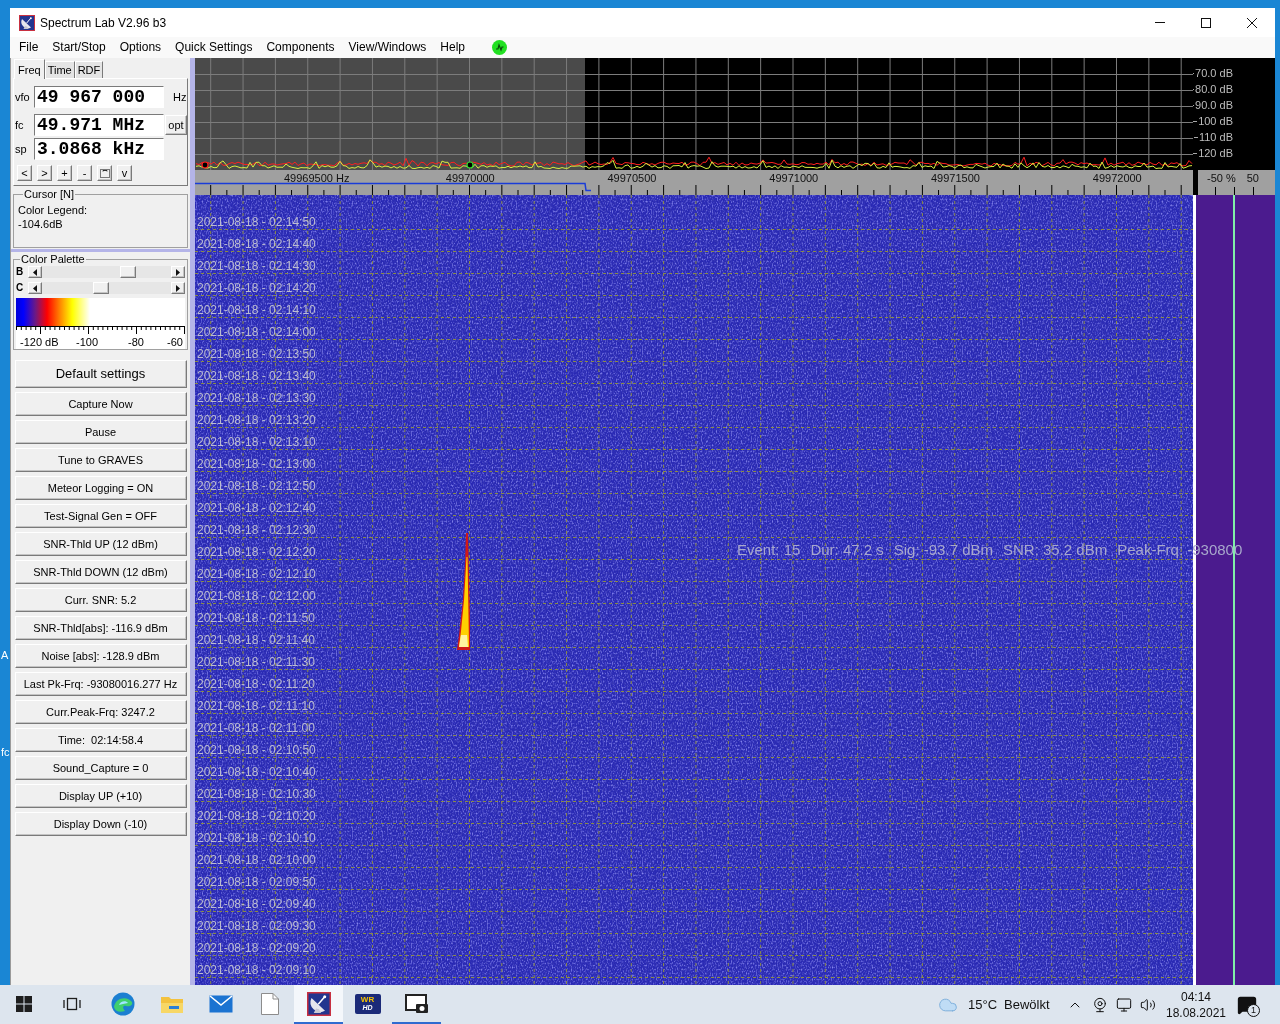  Describe the element at coordinates (124, 173) in the screenshot. I see `step-button: v` at that location.